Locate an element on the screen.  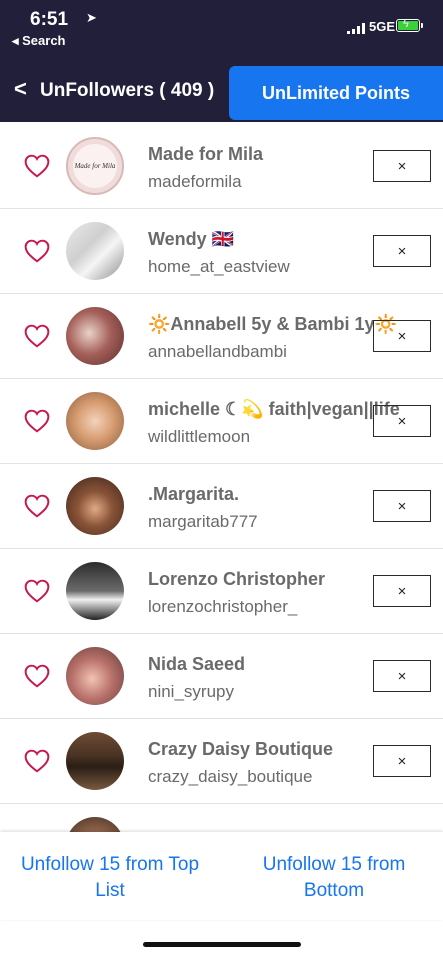
clock: 6:51 is located at coordinates (49, 19).